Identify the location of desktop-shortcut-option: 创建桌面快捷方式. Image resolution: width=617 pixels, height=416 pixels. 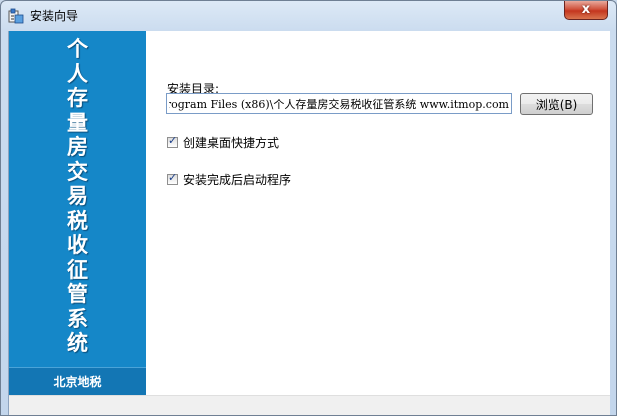
(223, 142).